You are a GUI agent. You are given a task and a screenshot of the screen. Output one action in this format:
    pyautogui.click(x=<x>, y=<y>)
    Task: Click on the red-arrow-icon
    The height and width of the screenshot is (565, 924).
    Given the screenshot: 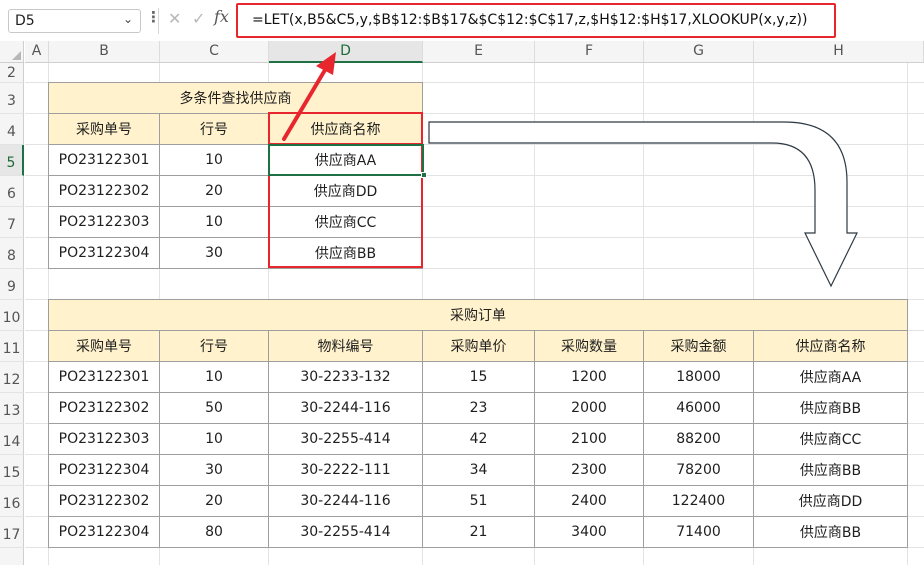 What is the action you would take?
    pyautogui.click(x=309, y=96)
    